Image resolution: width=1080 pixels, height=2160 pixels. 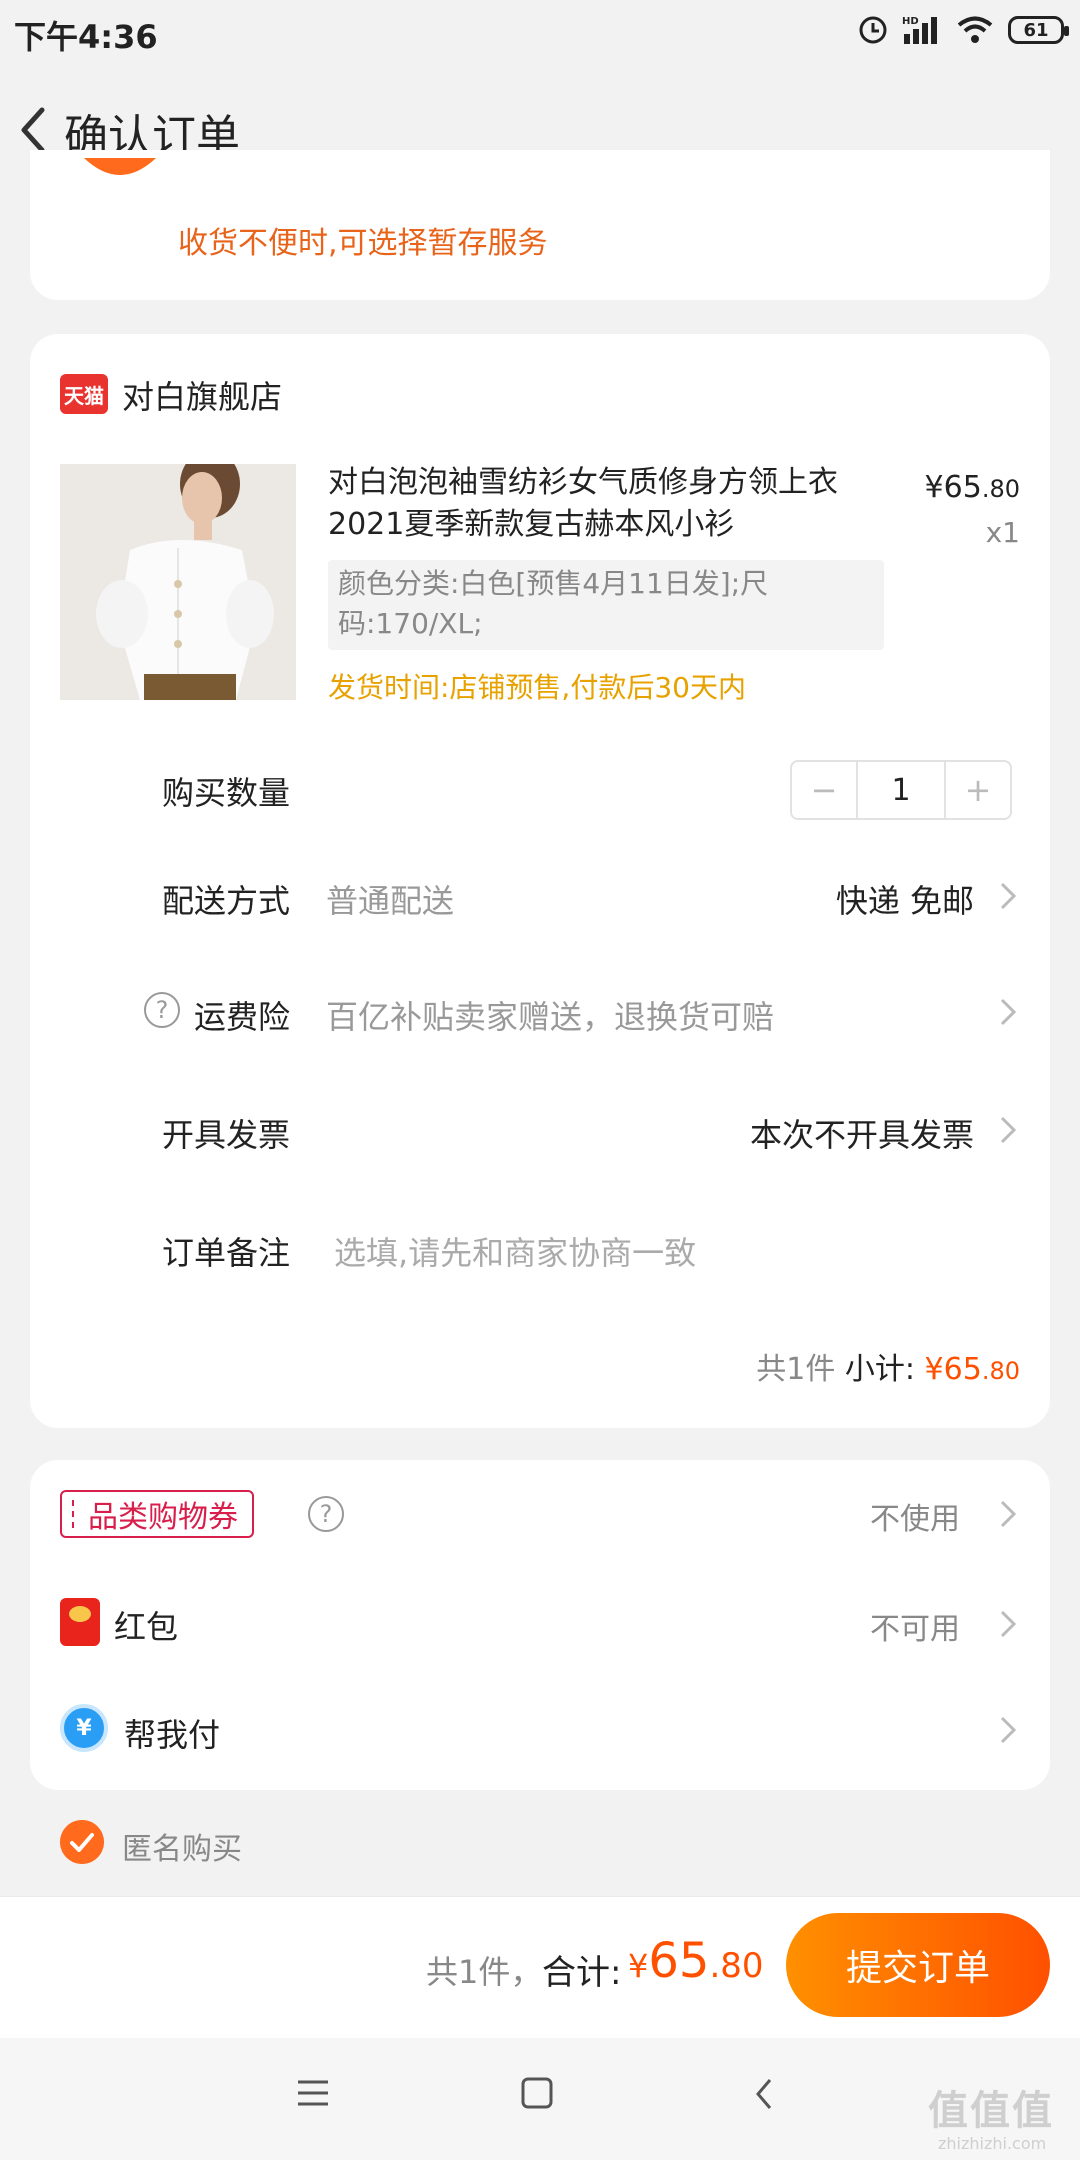 What do you see at coordinates (484, 1972) in the screenshot?
I see `total-count: 共1件，` at bounding box center [484, 1972].